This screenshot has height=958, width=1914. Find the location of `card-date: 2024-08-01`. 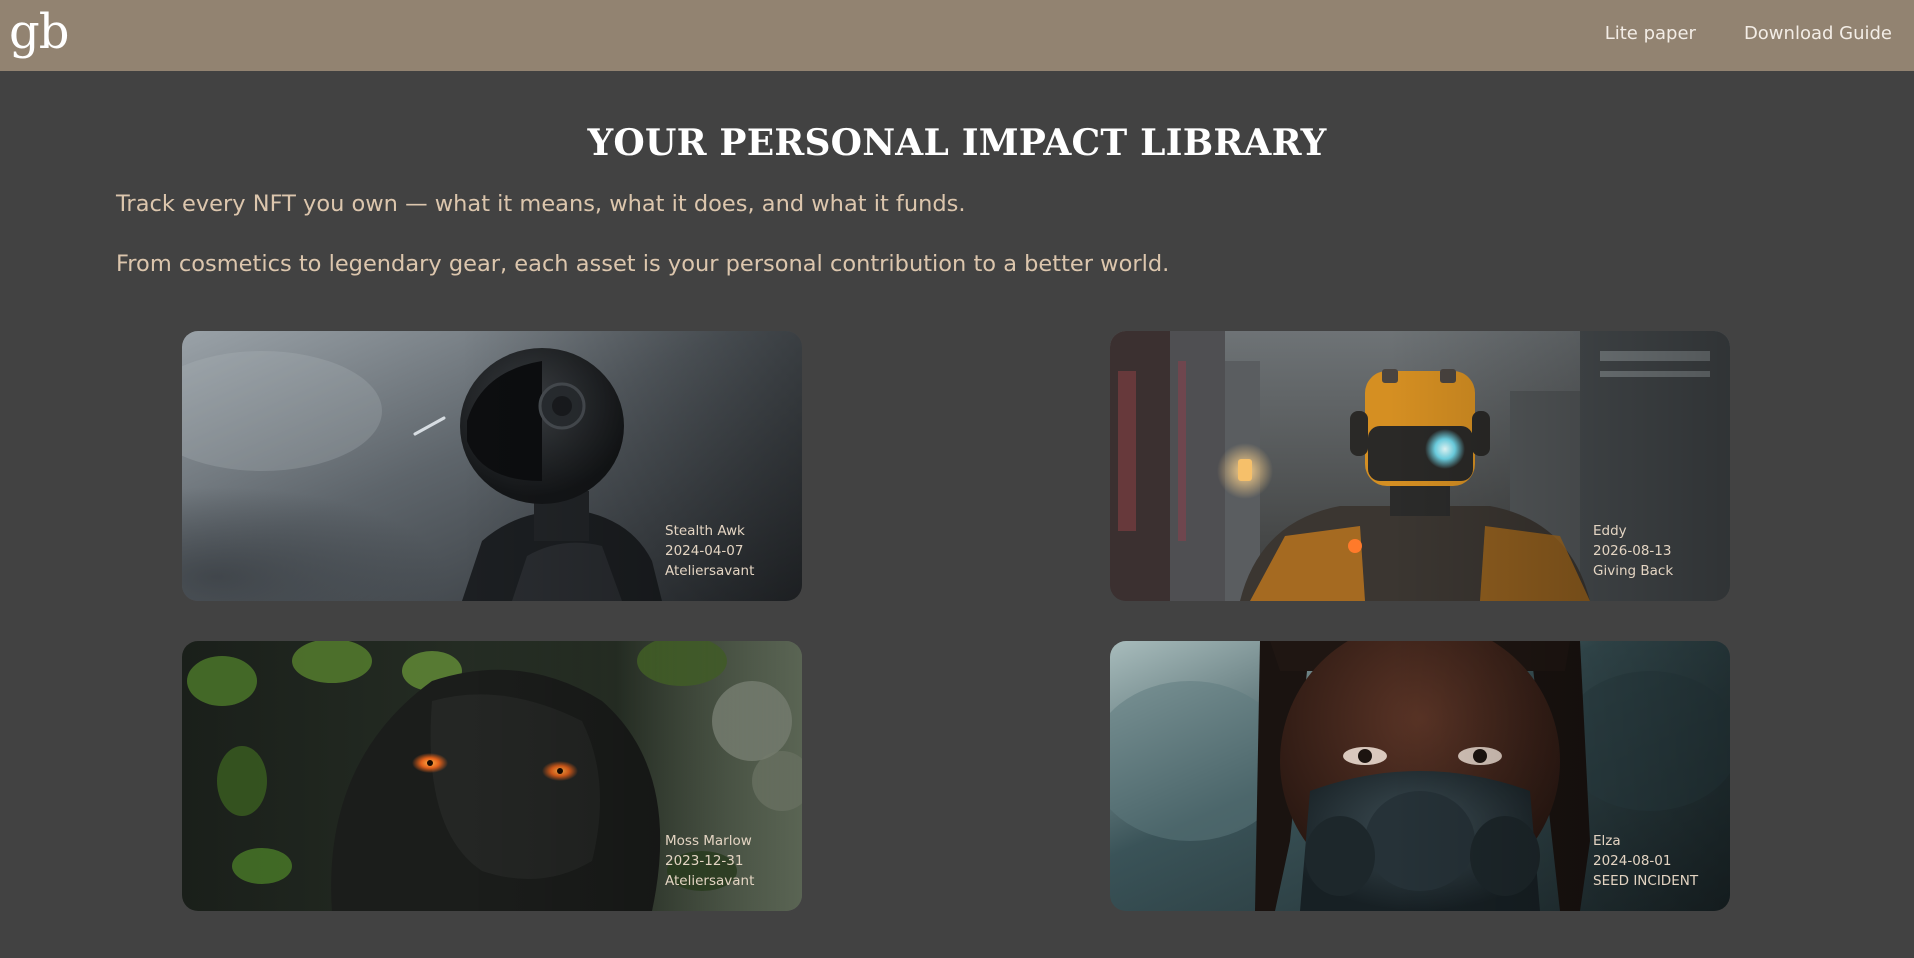

card-date: 2024-08-01 is located at coordinates (1632, 861).